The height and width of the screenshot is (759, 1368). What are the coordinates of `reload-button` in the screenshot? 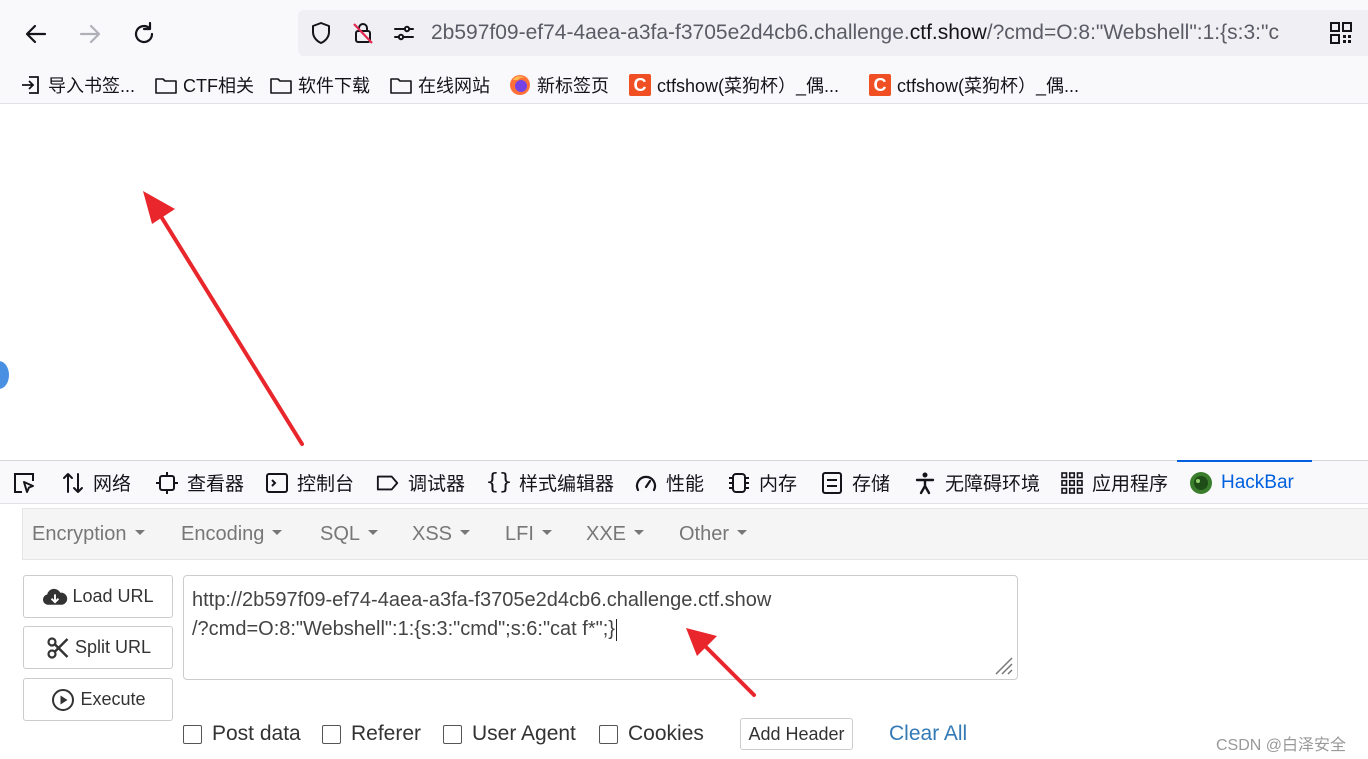 It's located at (144, 34).